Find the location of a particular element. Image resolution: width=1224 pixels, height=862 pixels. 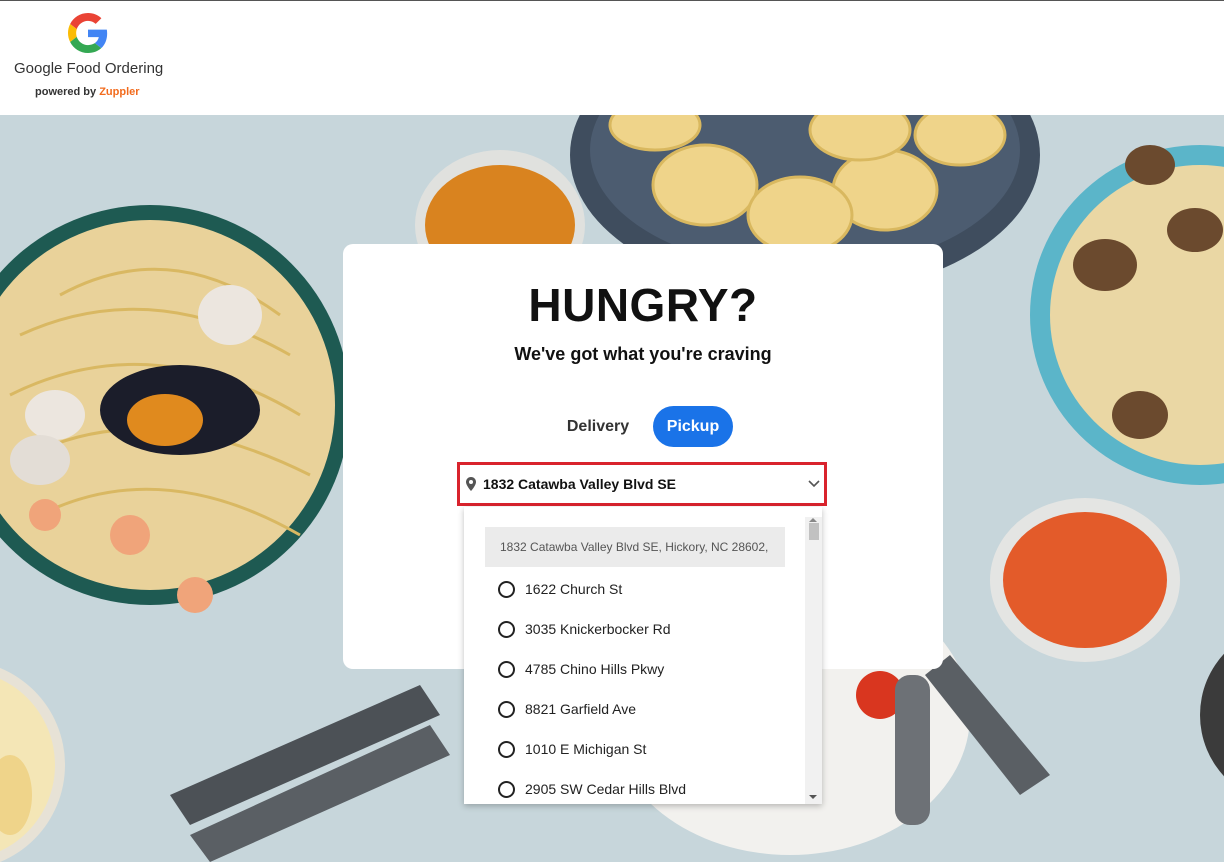

powered-by: powered by Zuppler is located at coordinates (87, 92).